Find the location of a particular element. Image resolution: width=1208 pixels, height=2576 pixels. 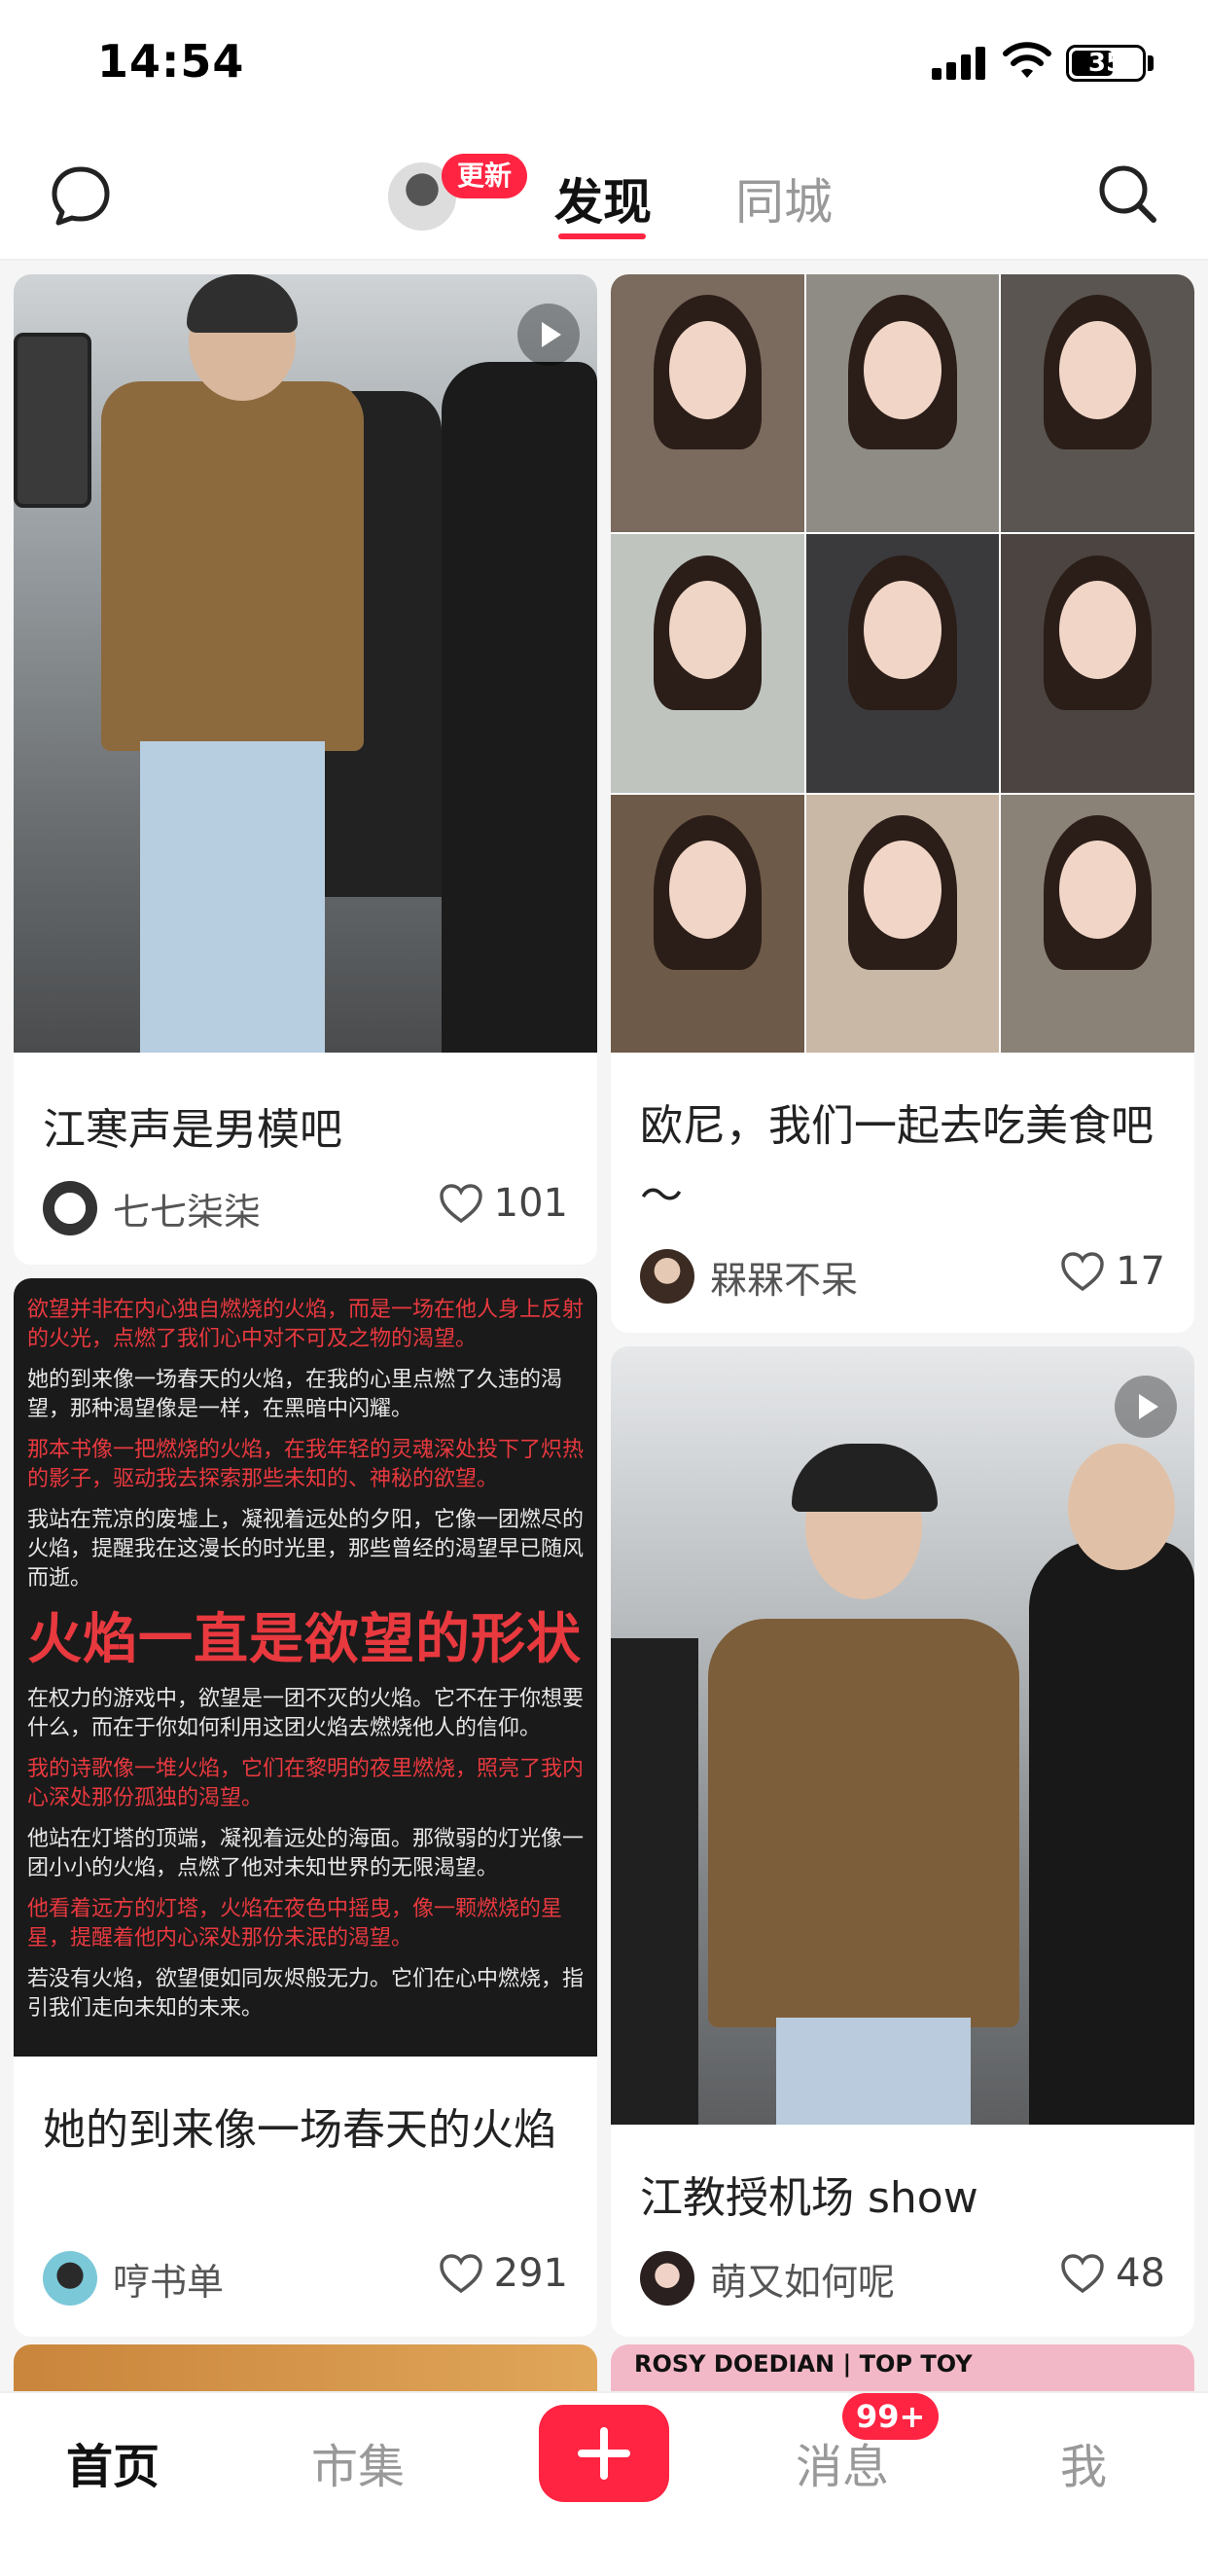

status-bar: 14:54 35 is located at coordinates (604, 68).